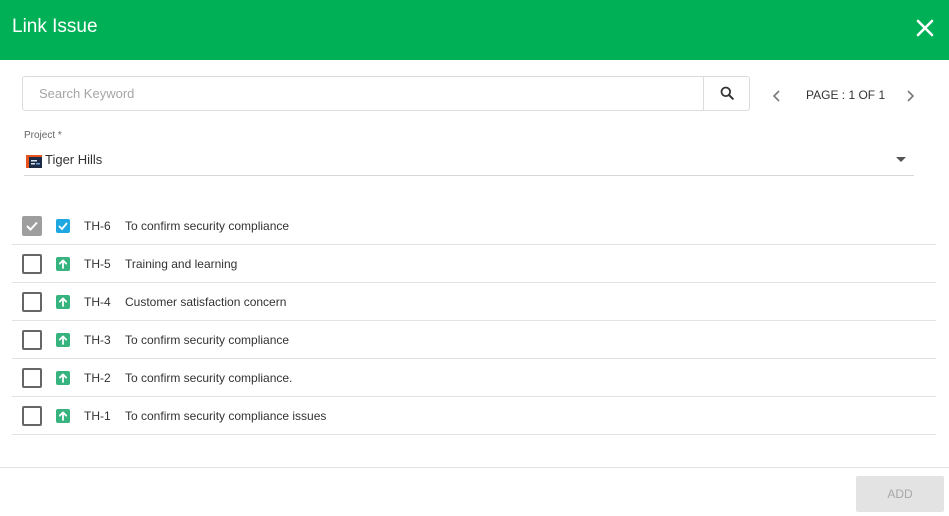  What do you see at coordinates (474, 378) in the screenshot?
I see `issue-row: TH-2 To confirm security compliance.` at bounding box center [474, 378].